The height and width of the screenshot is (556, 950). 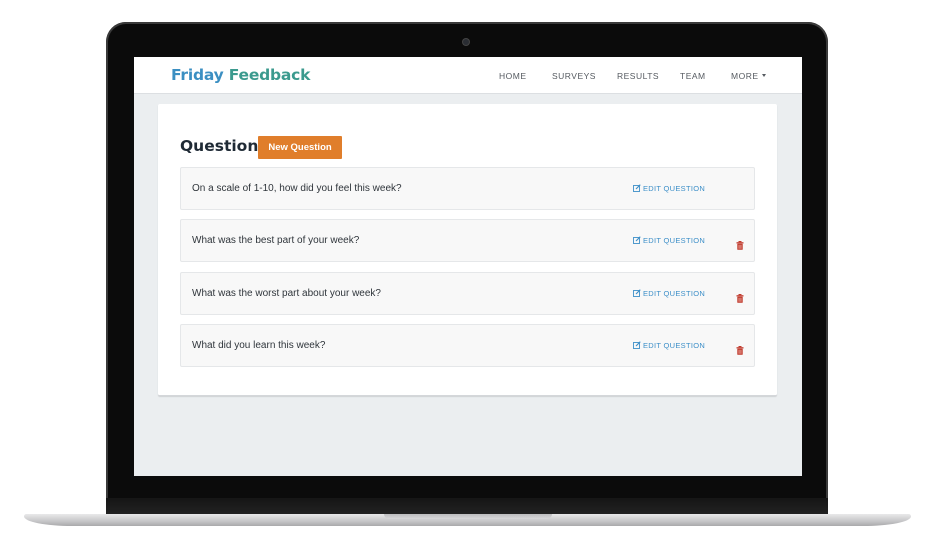 I want to click on brand-logo: Friday Feedback, so click(x=240, y=75).